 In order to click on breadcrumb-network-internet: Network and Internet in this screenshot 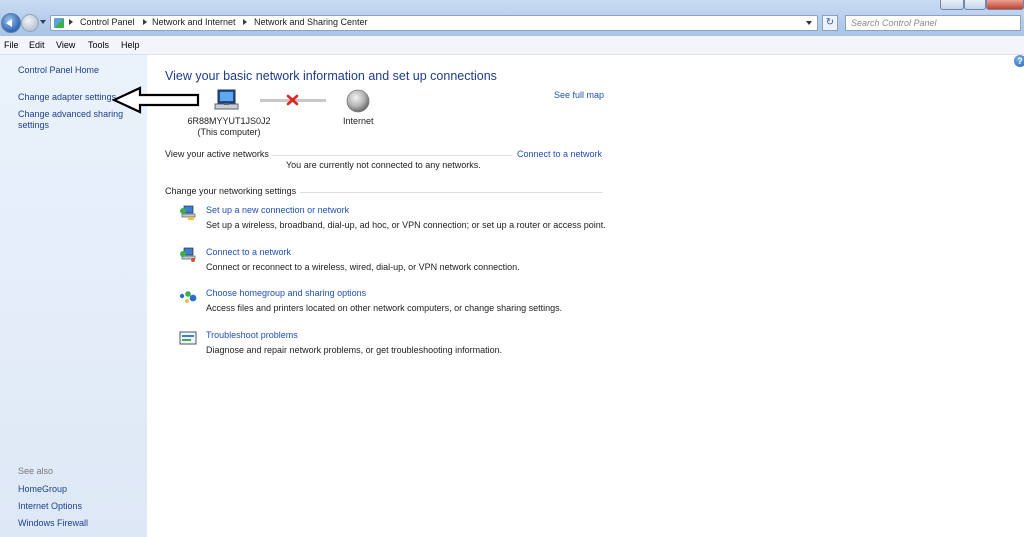, I will do `click(194, 22)`.